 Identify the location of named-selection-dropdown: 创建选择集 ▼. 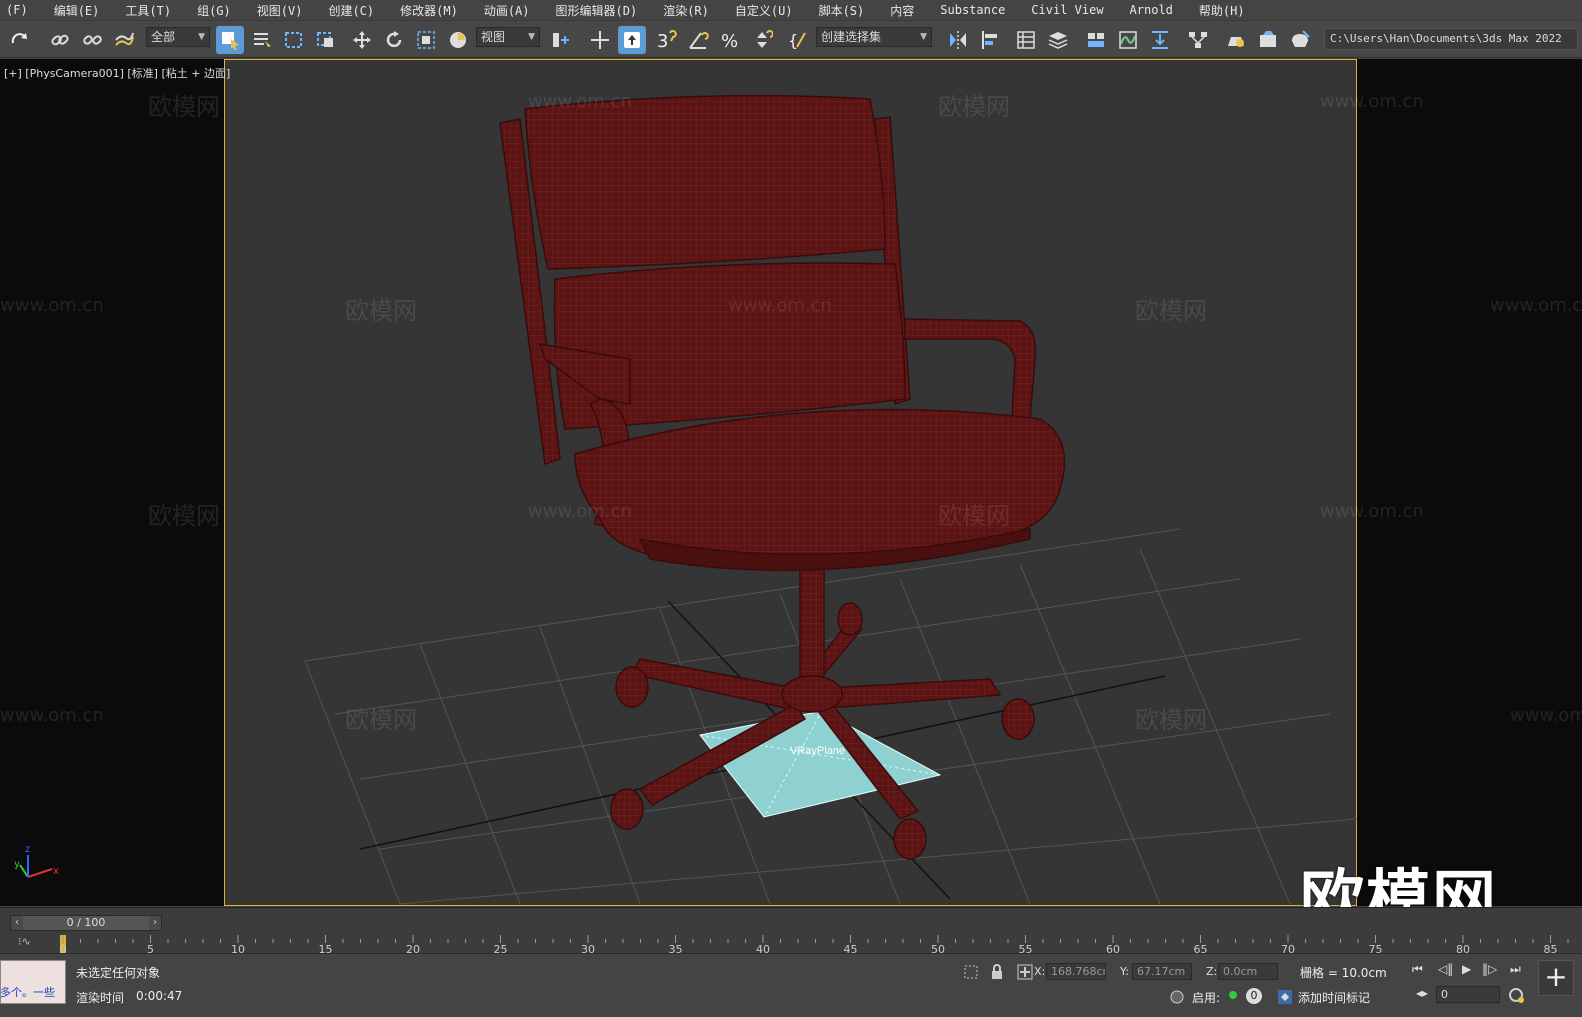
(874, 37).